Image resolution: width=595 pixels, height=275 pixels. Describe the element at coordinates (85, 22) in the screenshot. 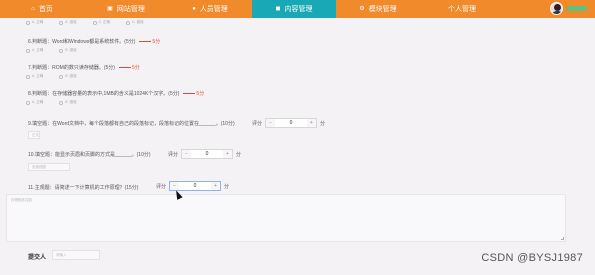

I see `options-row: A. 正确 B. 错误 C. 正确 D. 错误` at that location.